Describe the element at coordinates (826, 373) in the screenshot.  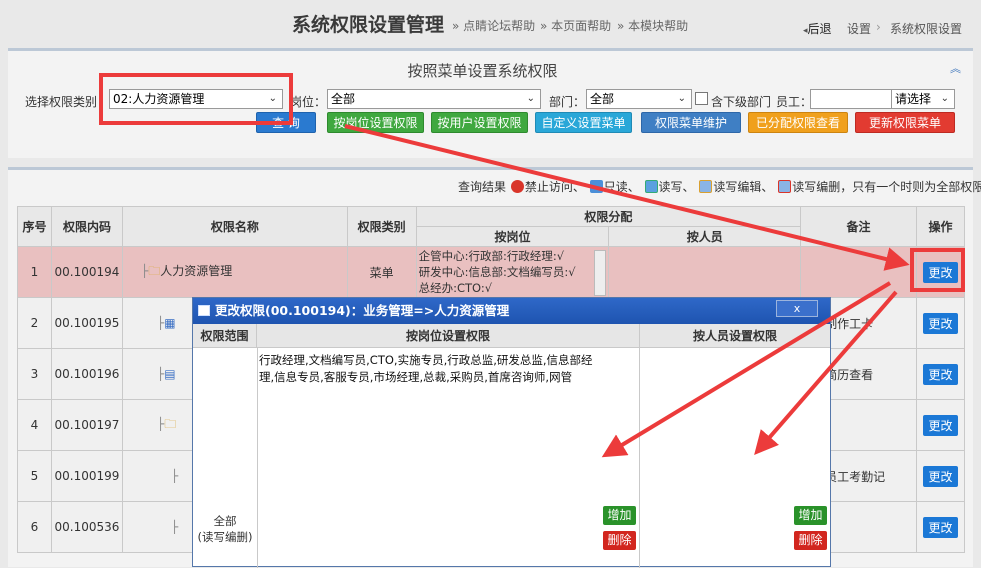
I see `arrow-to-user-area` at that location.